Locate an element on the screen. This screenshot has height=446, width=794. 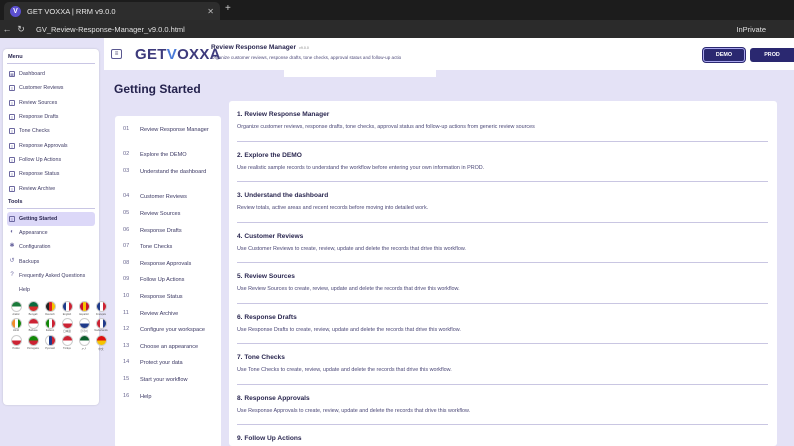
sidebar-item-label: Help is located at coordinates (24, 290).